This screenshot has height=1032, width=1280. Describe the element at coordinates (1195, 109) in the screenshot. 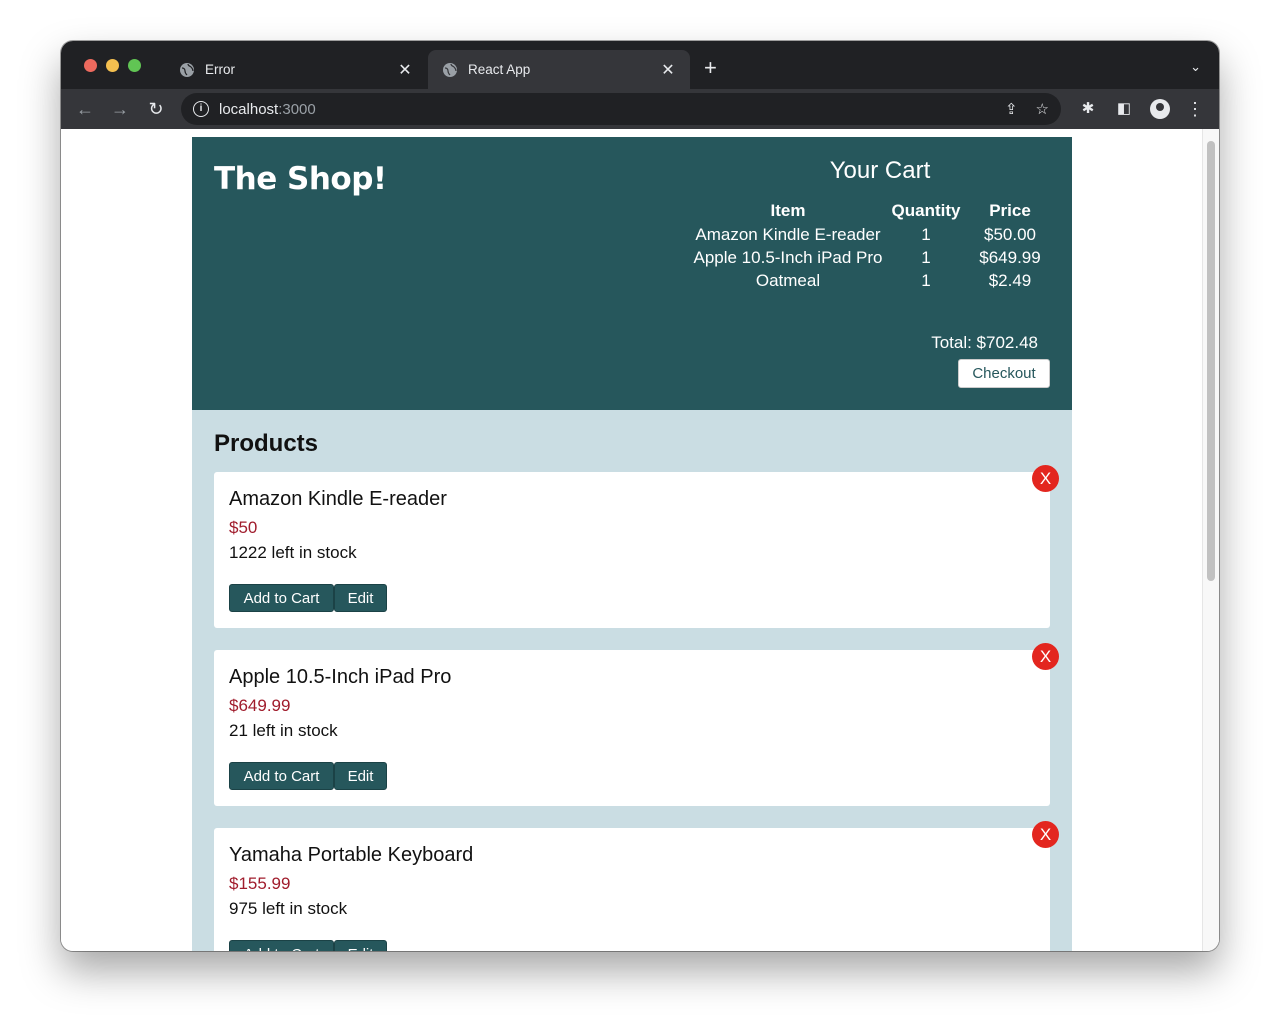

I see `browser-menu-icon: ⋮` at that location.